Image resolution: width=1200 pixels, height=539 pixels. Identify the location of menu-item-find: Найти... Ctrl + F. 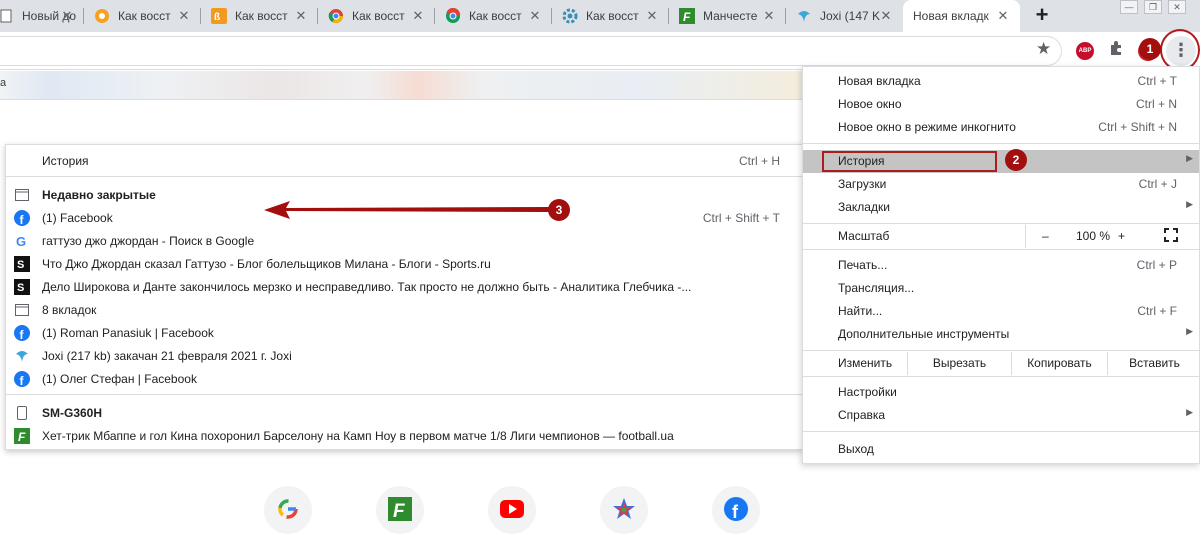
(1001, 311).